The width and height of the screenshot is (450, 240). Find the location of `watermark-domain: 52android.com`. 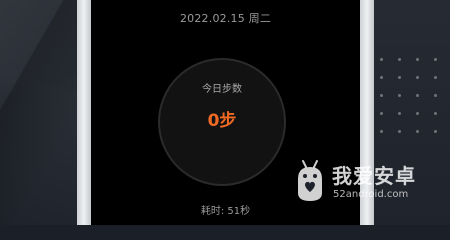

watermark-domain: 52android.com is located at coordinates (371, 194).